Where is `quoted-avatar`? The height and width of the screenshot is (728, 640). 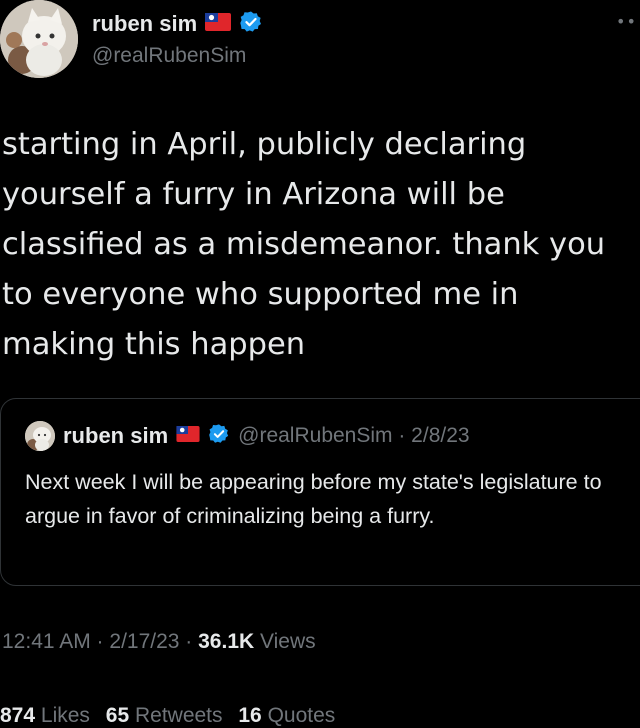 quoted-avatar is located at coordinates (40, 436).